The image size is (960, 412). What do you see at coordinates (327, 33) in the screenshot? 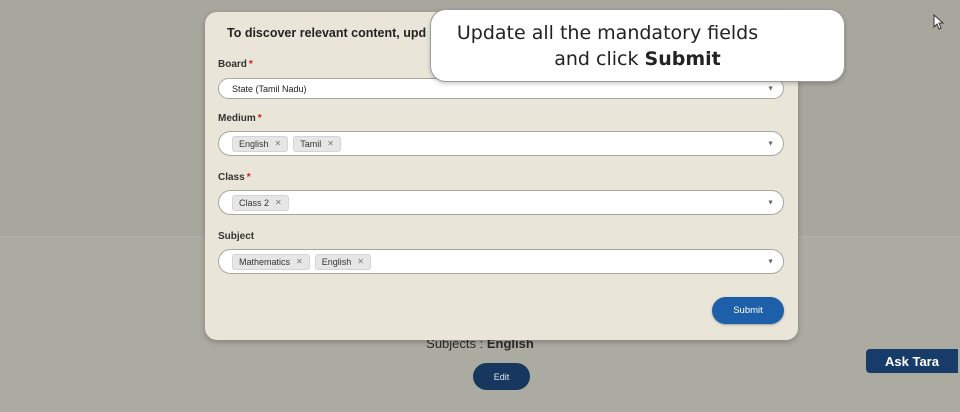
I see `modal-heading: To discover relevant content, upd` at bounding box center [327, 33].